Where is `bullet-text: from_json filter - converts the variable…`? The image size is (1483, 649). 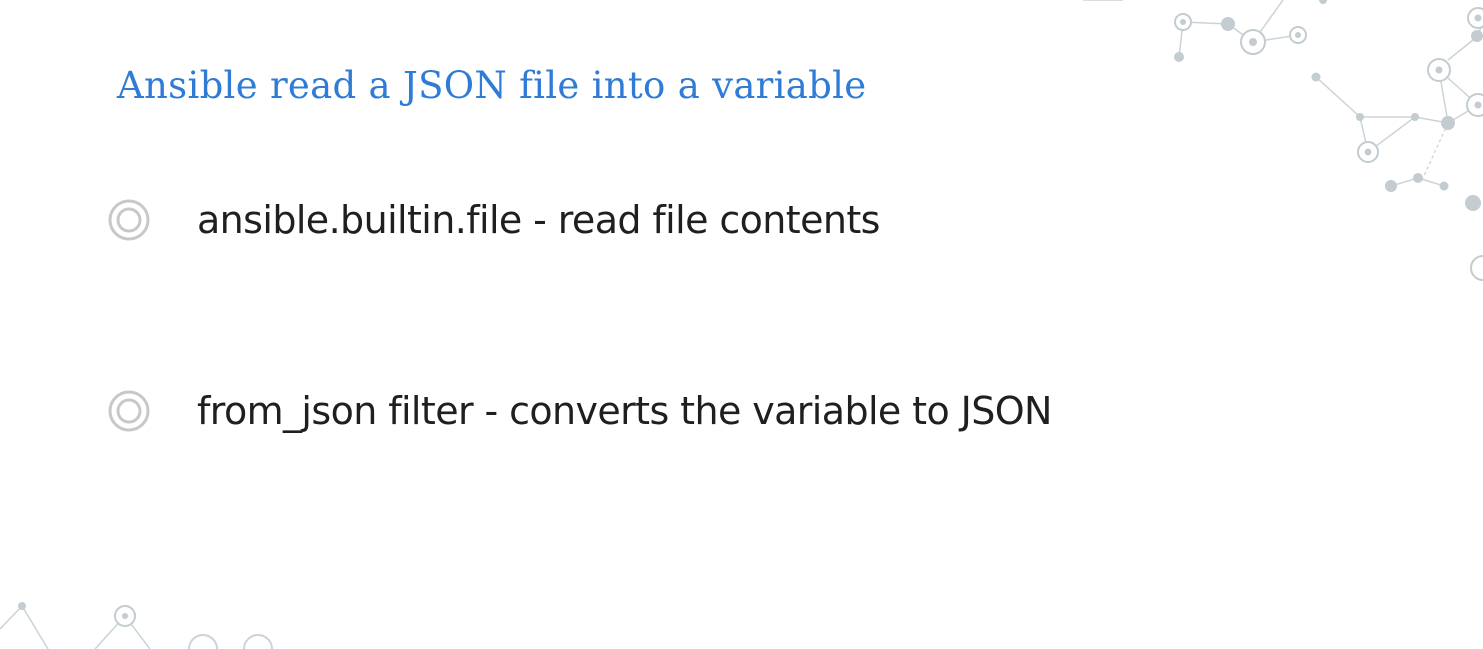 bullet-text: from_json filter - converts the variable… is located at coordinates (624, 411).